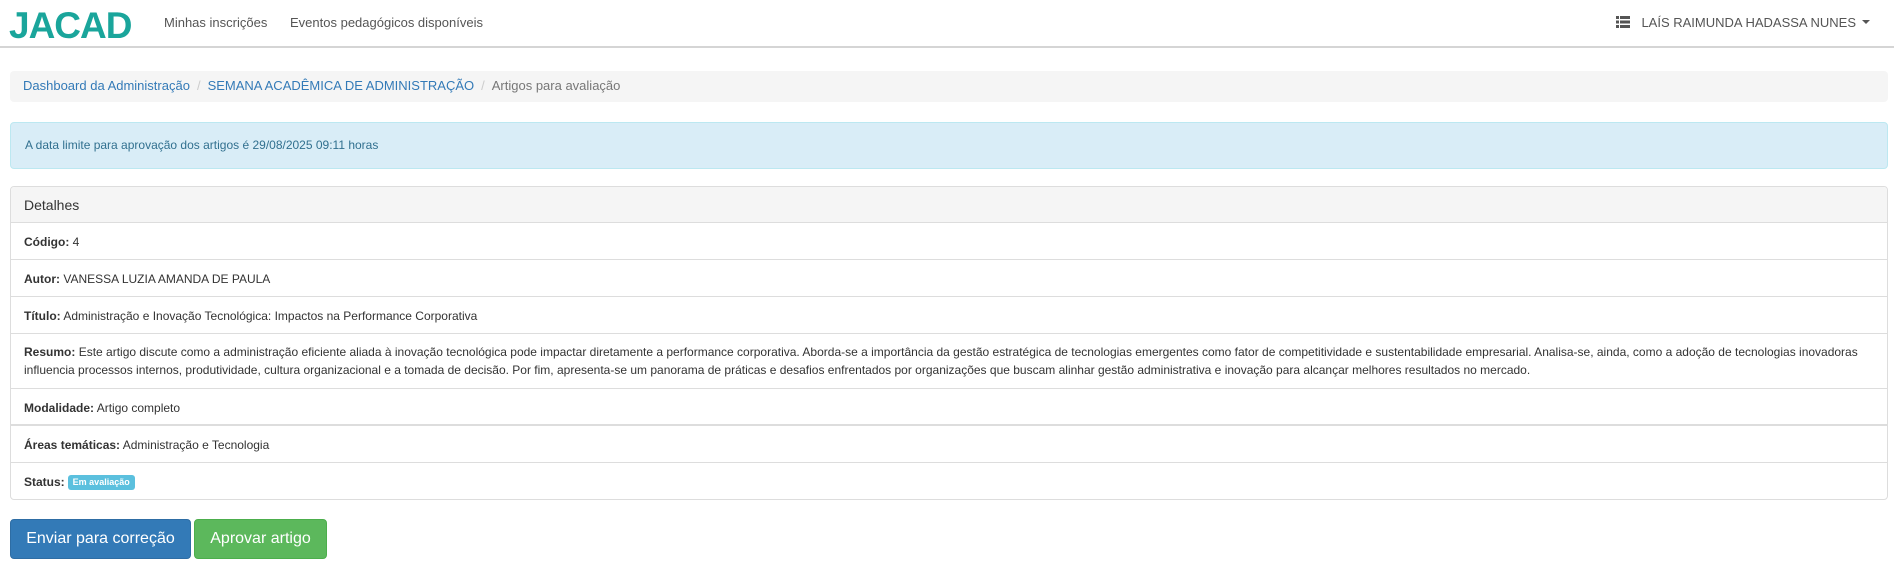 This screenshot has width=1894, height=567. Describe the element at coordinates (260, 539) in the screenshot. I see `approve-article-button: Aprovar artigo` at that location.